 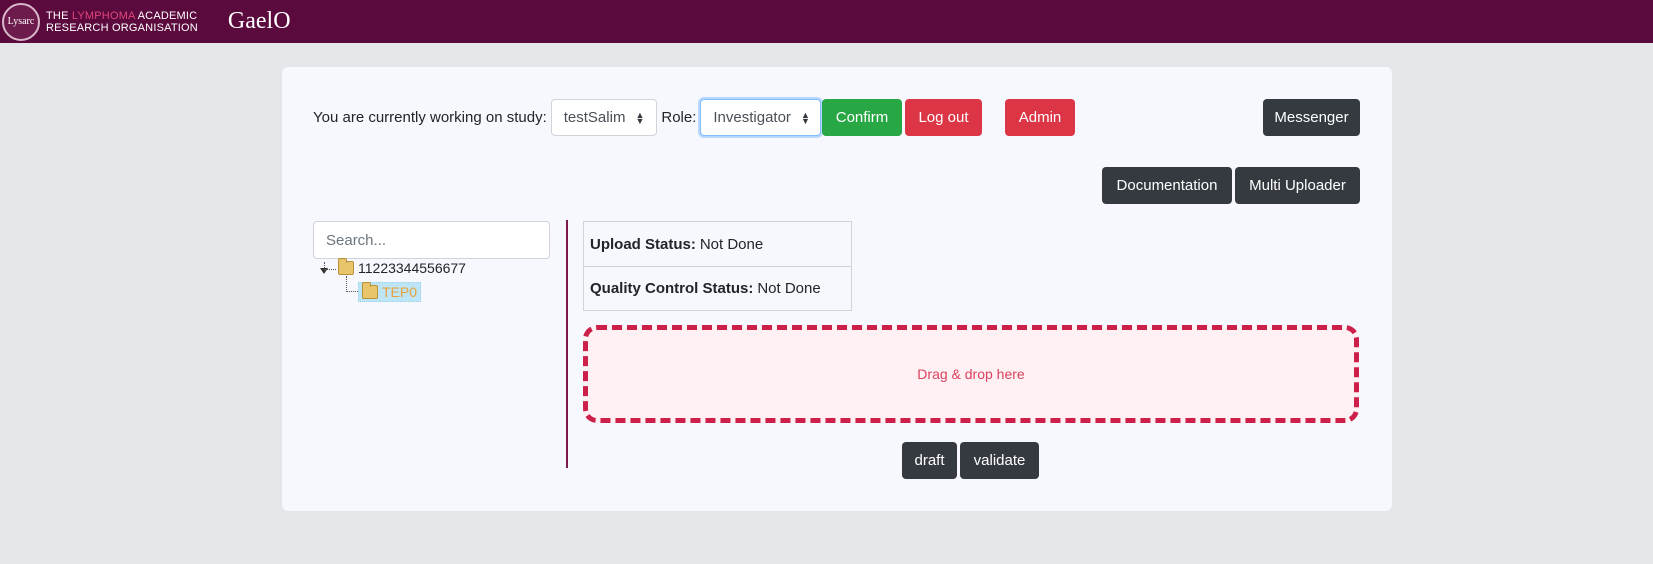 I want to click on study-label: You are currently working on study:, so click(x=430, y=117).